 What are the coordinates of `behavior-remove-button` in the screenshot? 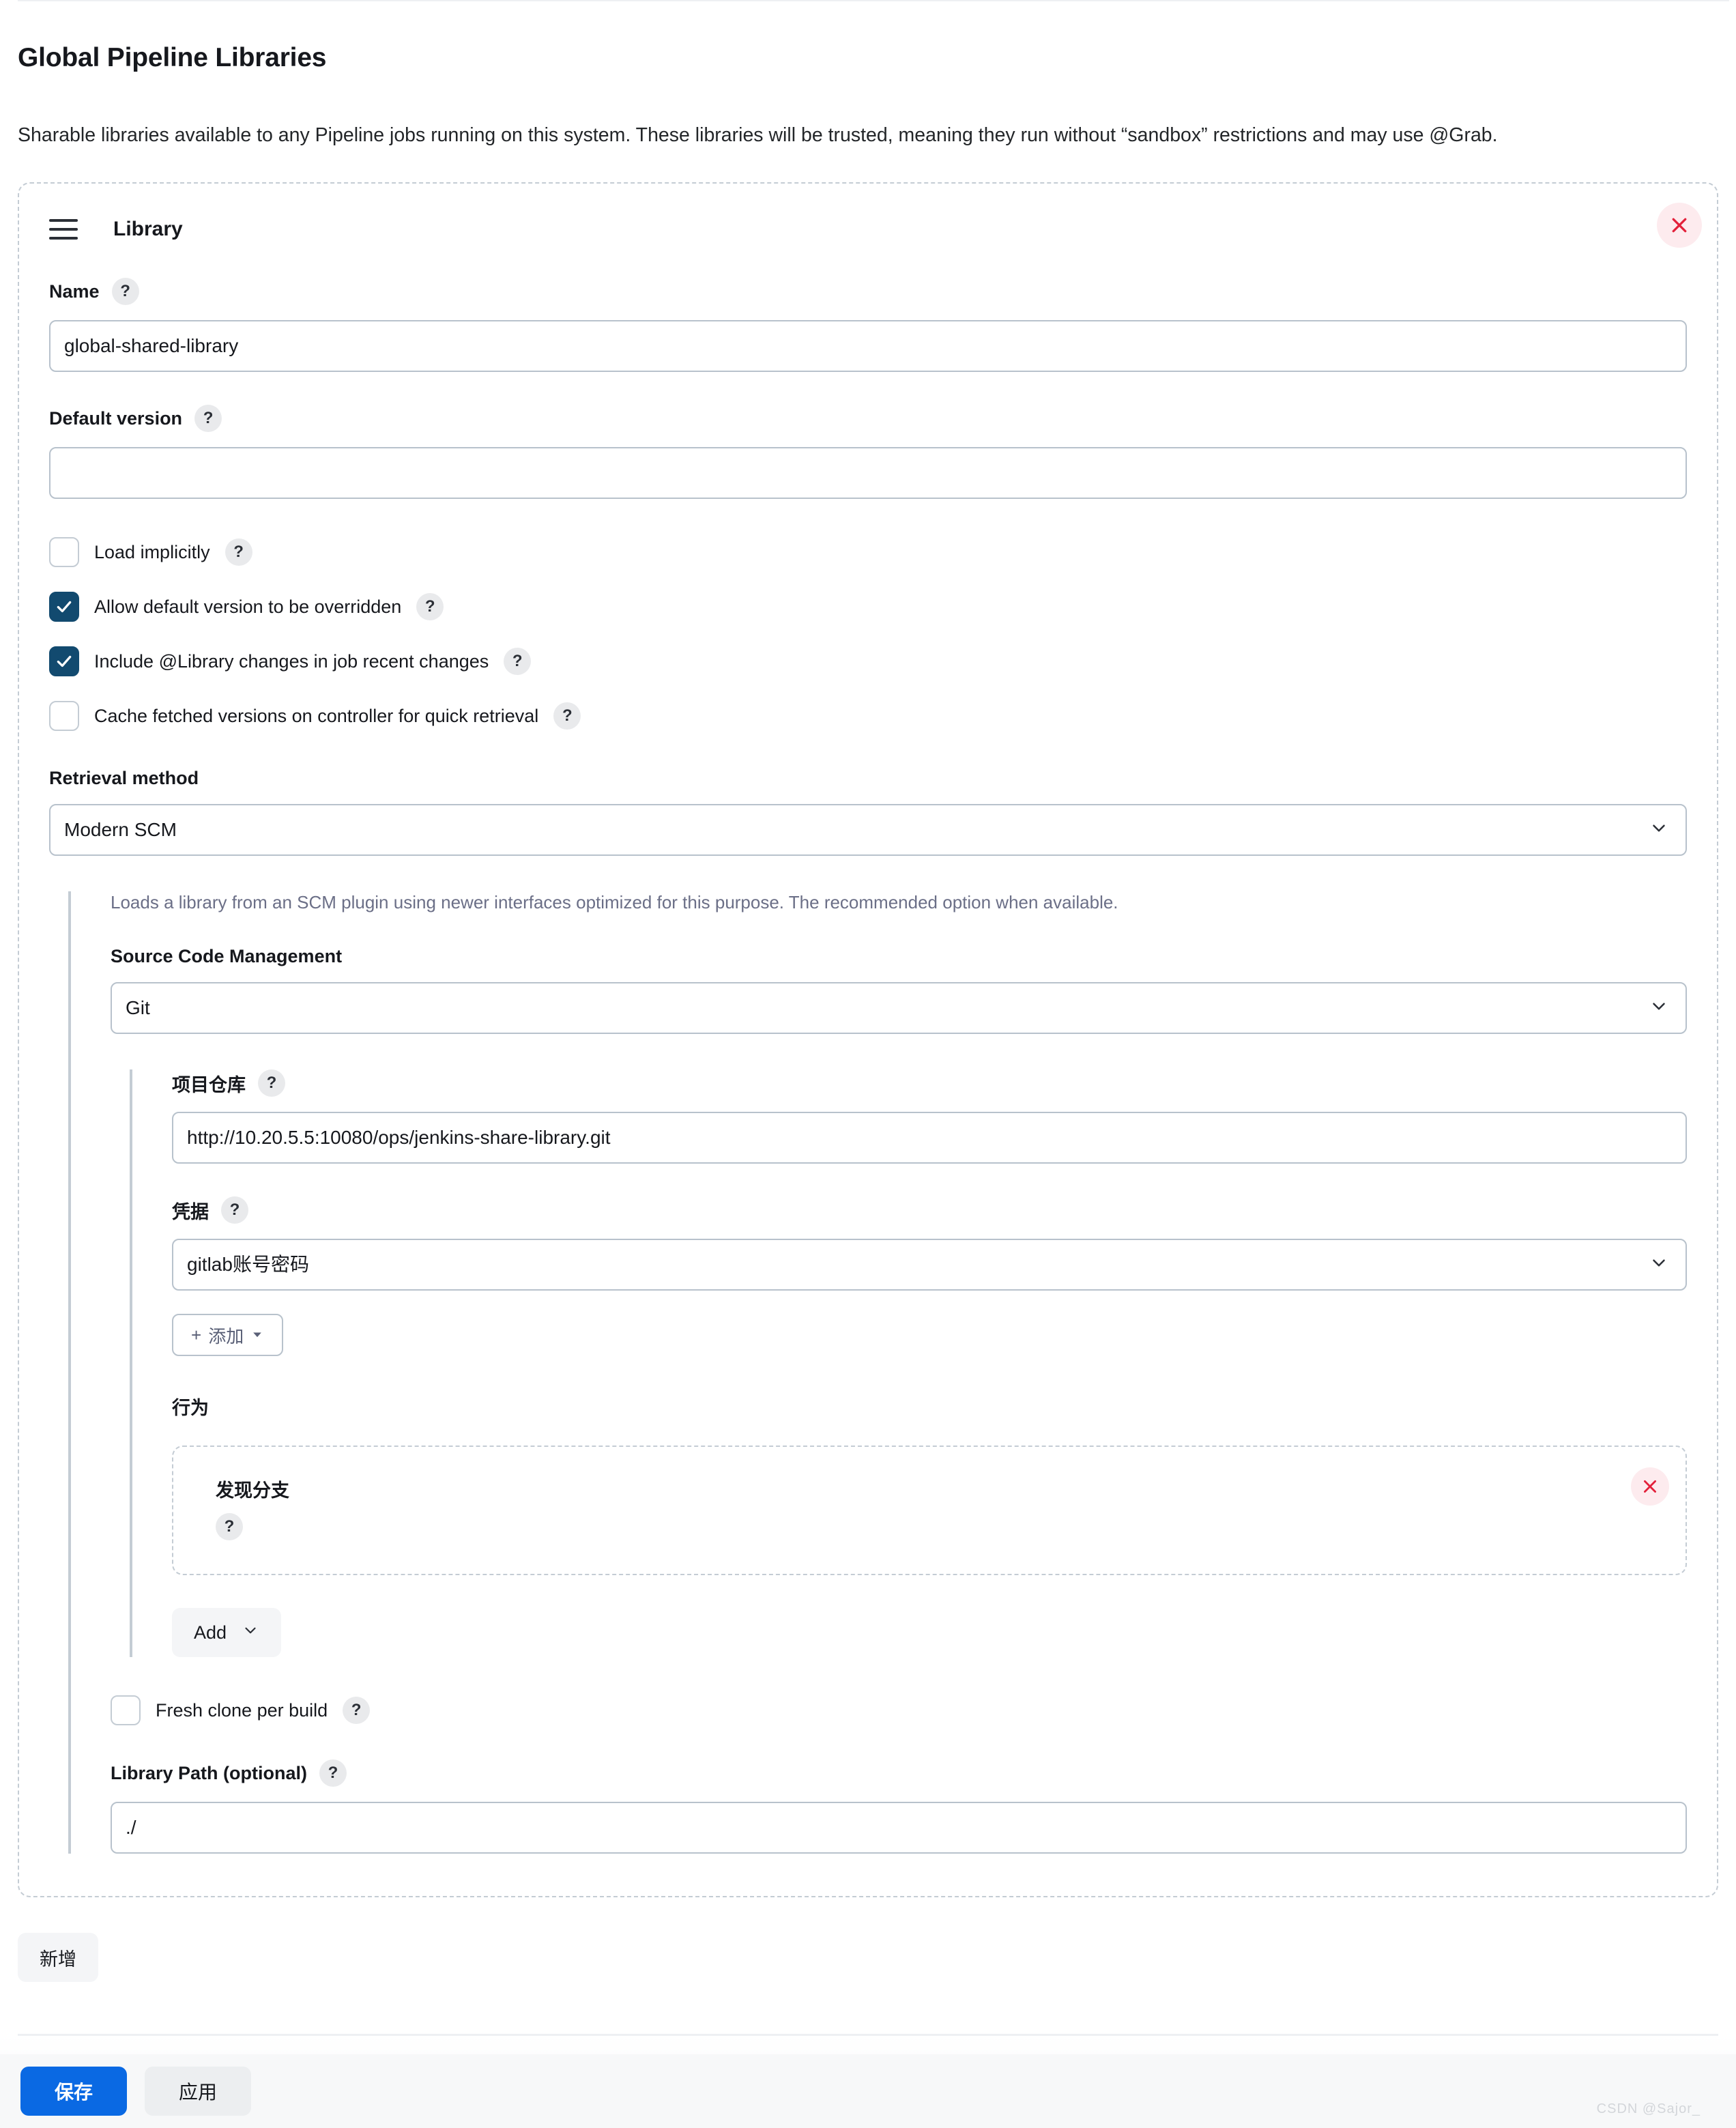 It's located at (1650, 1486).